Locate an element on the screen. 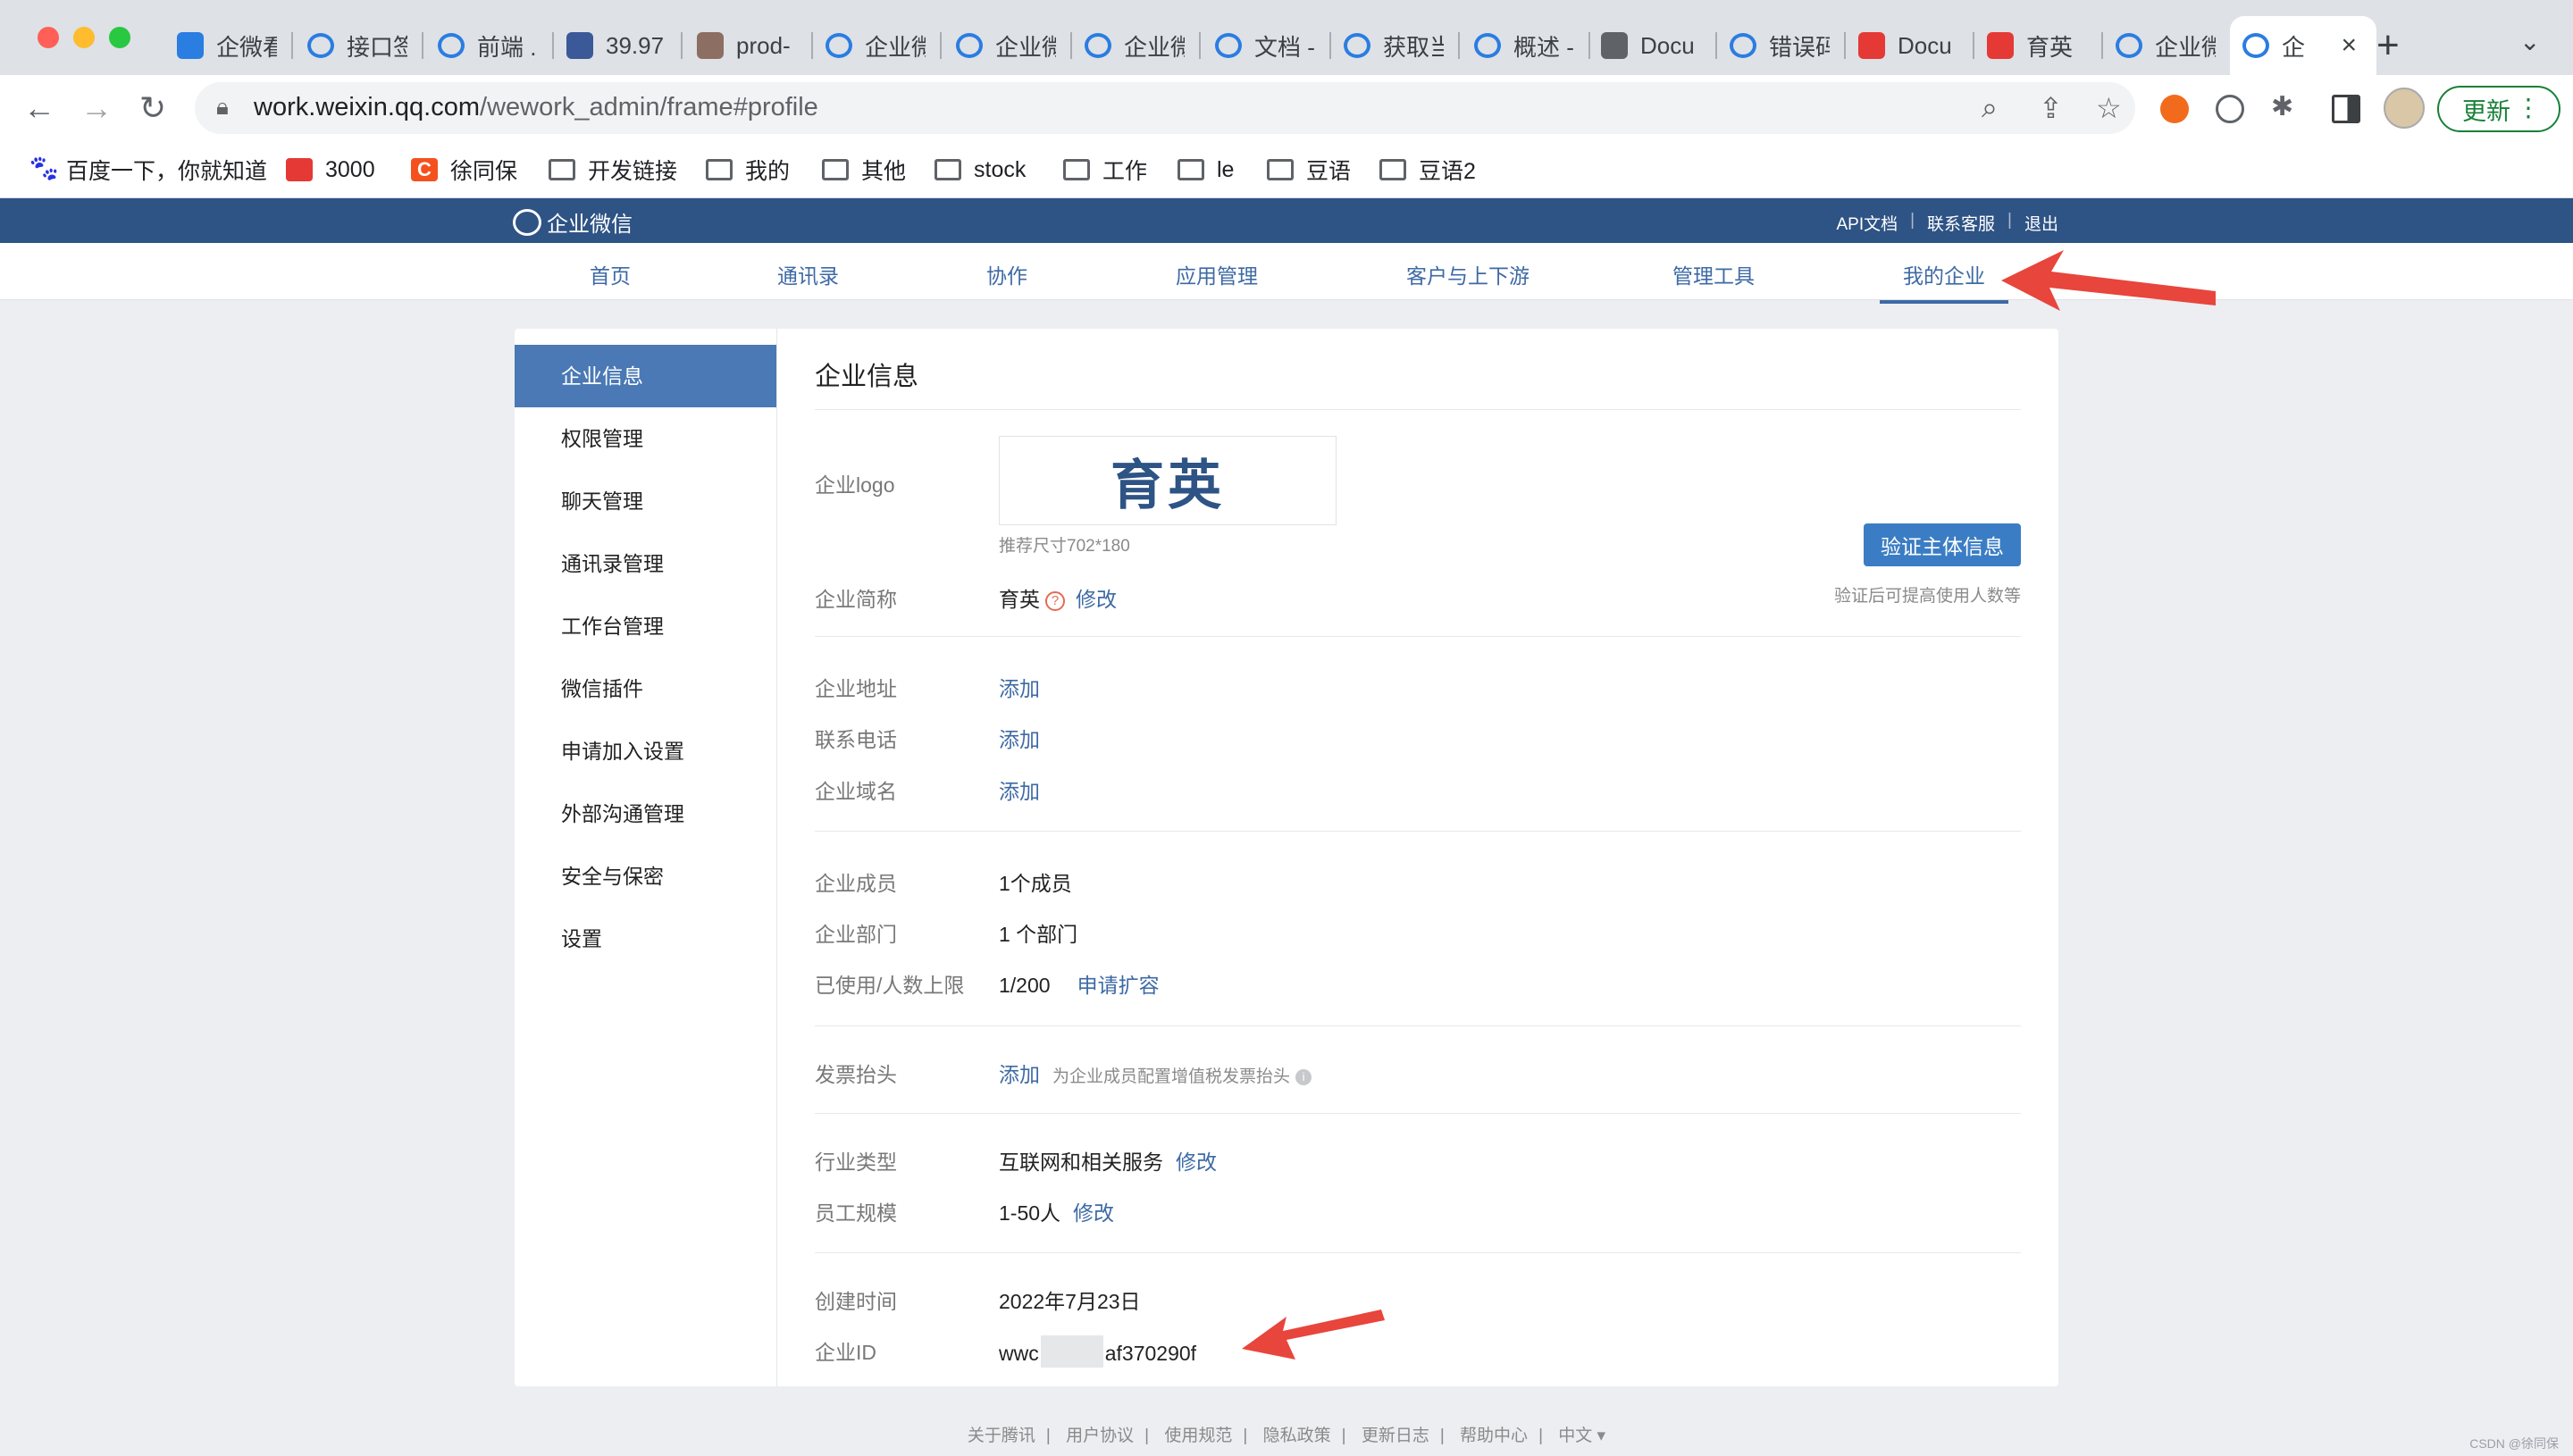  info-icon: i is located at coordinates (1303, 1077).